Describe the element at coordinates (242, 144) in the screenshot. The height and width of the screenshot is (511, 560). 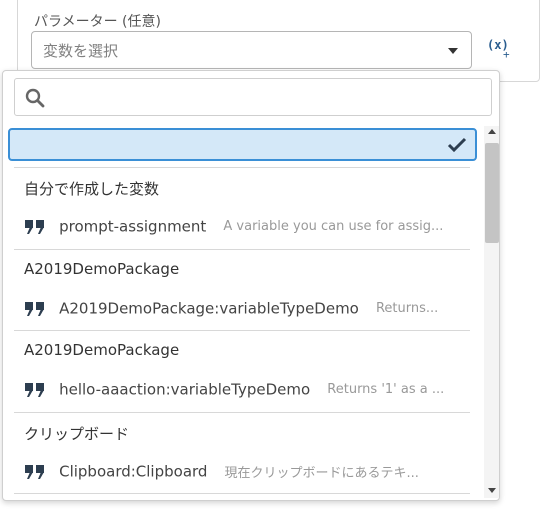
I see `selected-empty-option` at that location.